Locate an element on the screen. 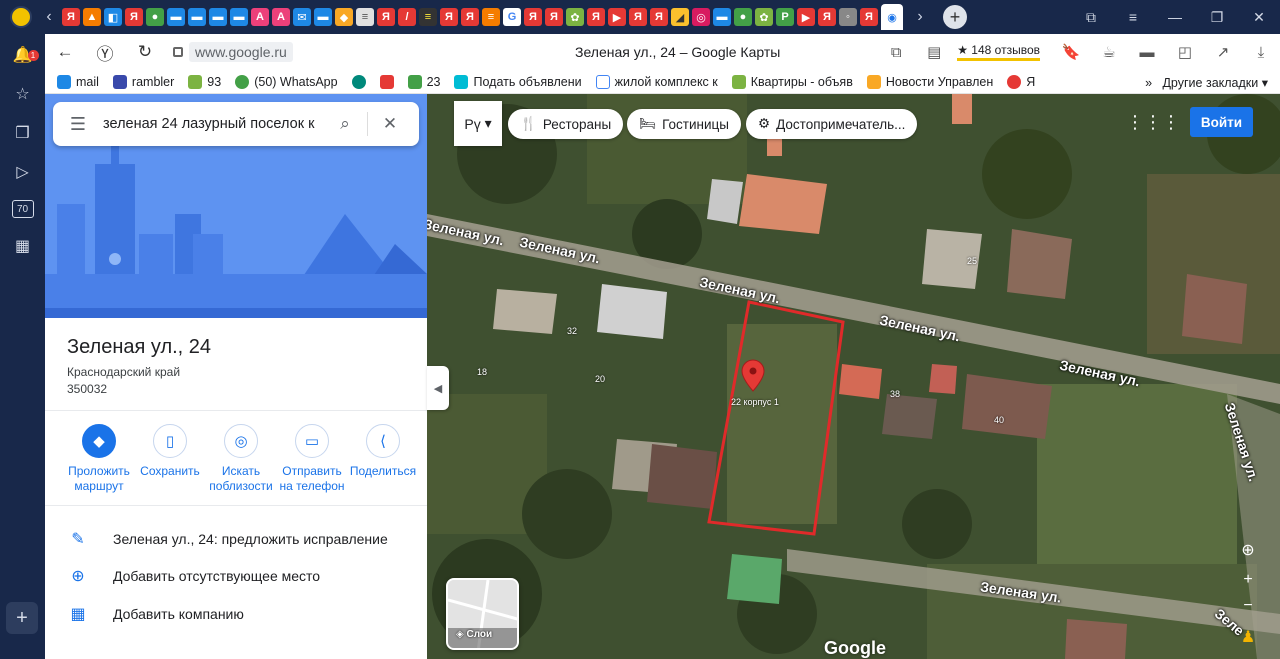 The width and height of the screenshot is (1280, 659). tab-favicon: / is located at coordinates (407, 17).